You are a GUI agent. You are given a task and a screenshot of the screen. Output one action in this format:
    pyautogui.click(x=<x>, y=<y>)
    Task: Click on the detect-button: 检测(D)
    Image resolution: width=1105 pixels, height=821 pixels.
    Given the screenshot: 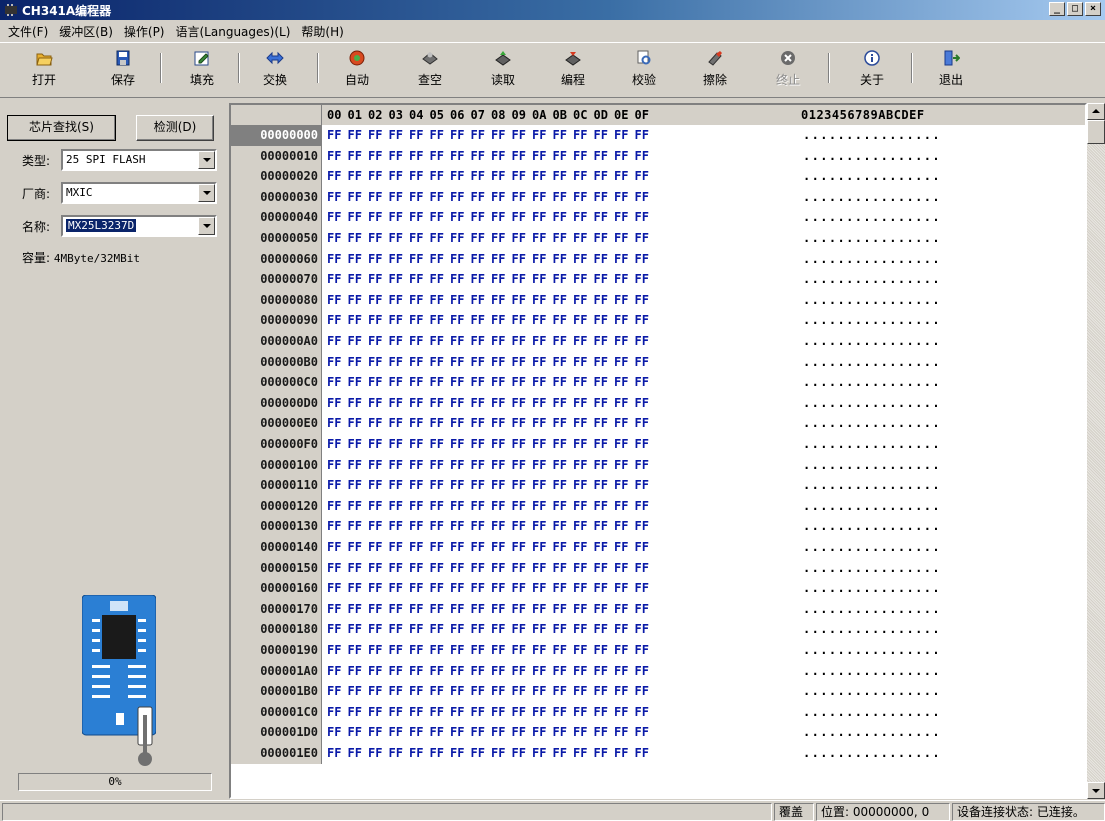 What is the action you would take?
    pyautogui.click(x=175, y=128)
    